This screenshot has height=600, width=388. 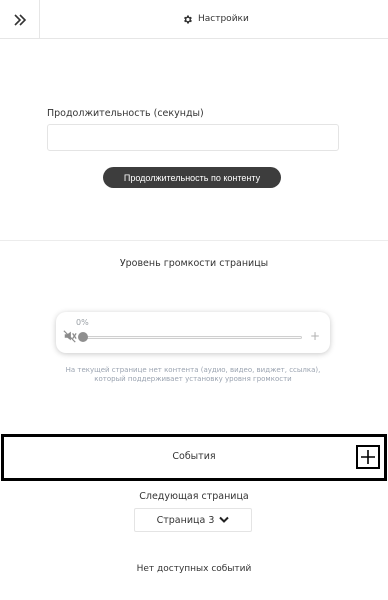 I want to click on plus-icon, so click(x=368, y=457).